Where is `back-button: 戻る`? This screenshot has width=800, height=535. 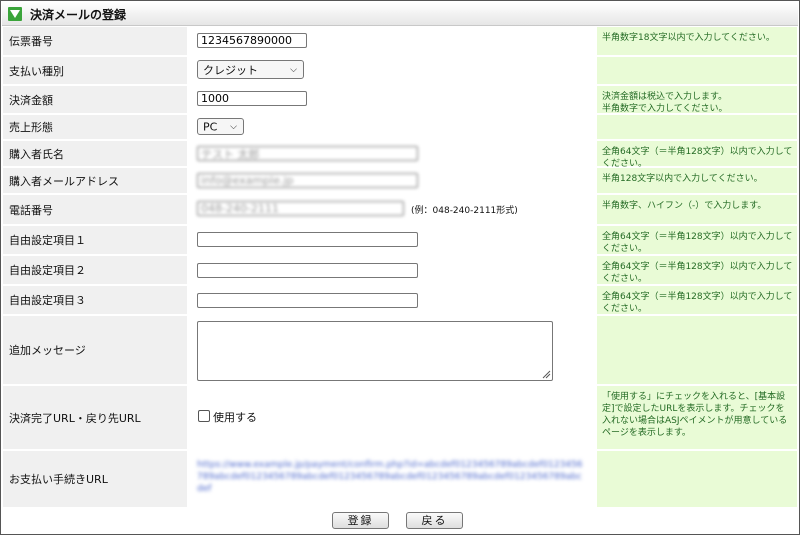 back-button: 戻る is located at coordinates (434, 520).